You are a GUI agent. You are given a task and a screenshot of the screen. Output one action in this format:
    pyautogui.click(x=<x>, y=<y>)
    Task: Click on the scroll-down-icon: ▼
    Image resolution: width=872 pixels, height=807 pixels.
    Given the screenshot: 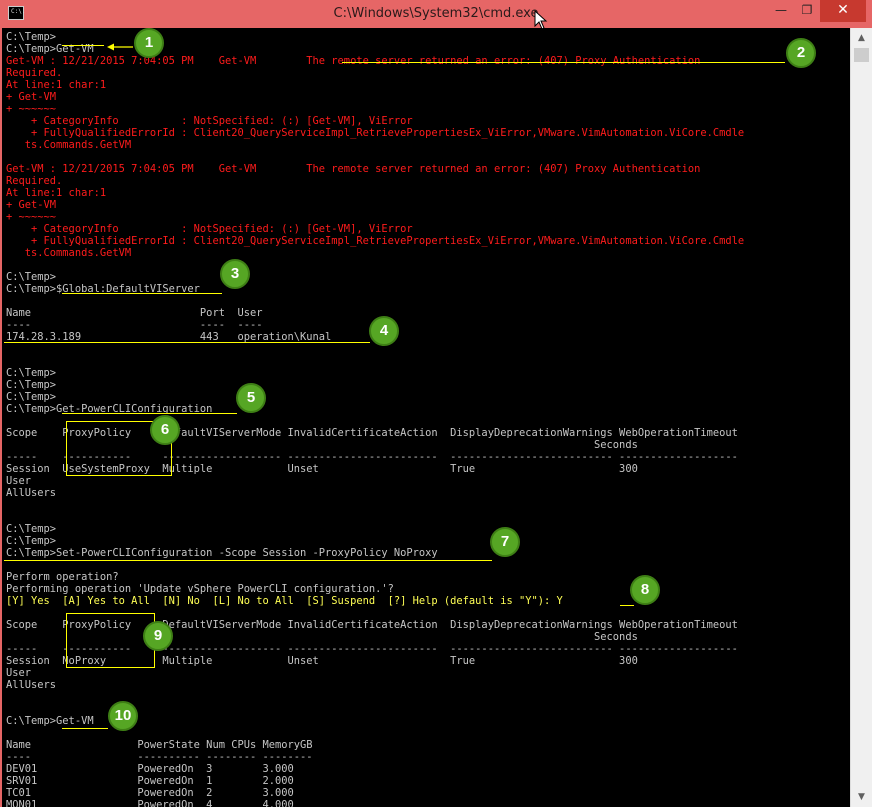 What is the action you would take?
    pyautogui.click(x=861, y=797)
    